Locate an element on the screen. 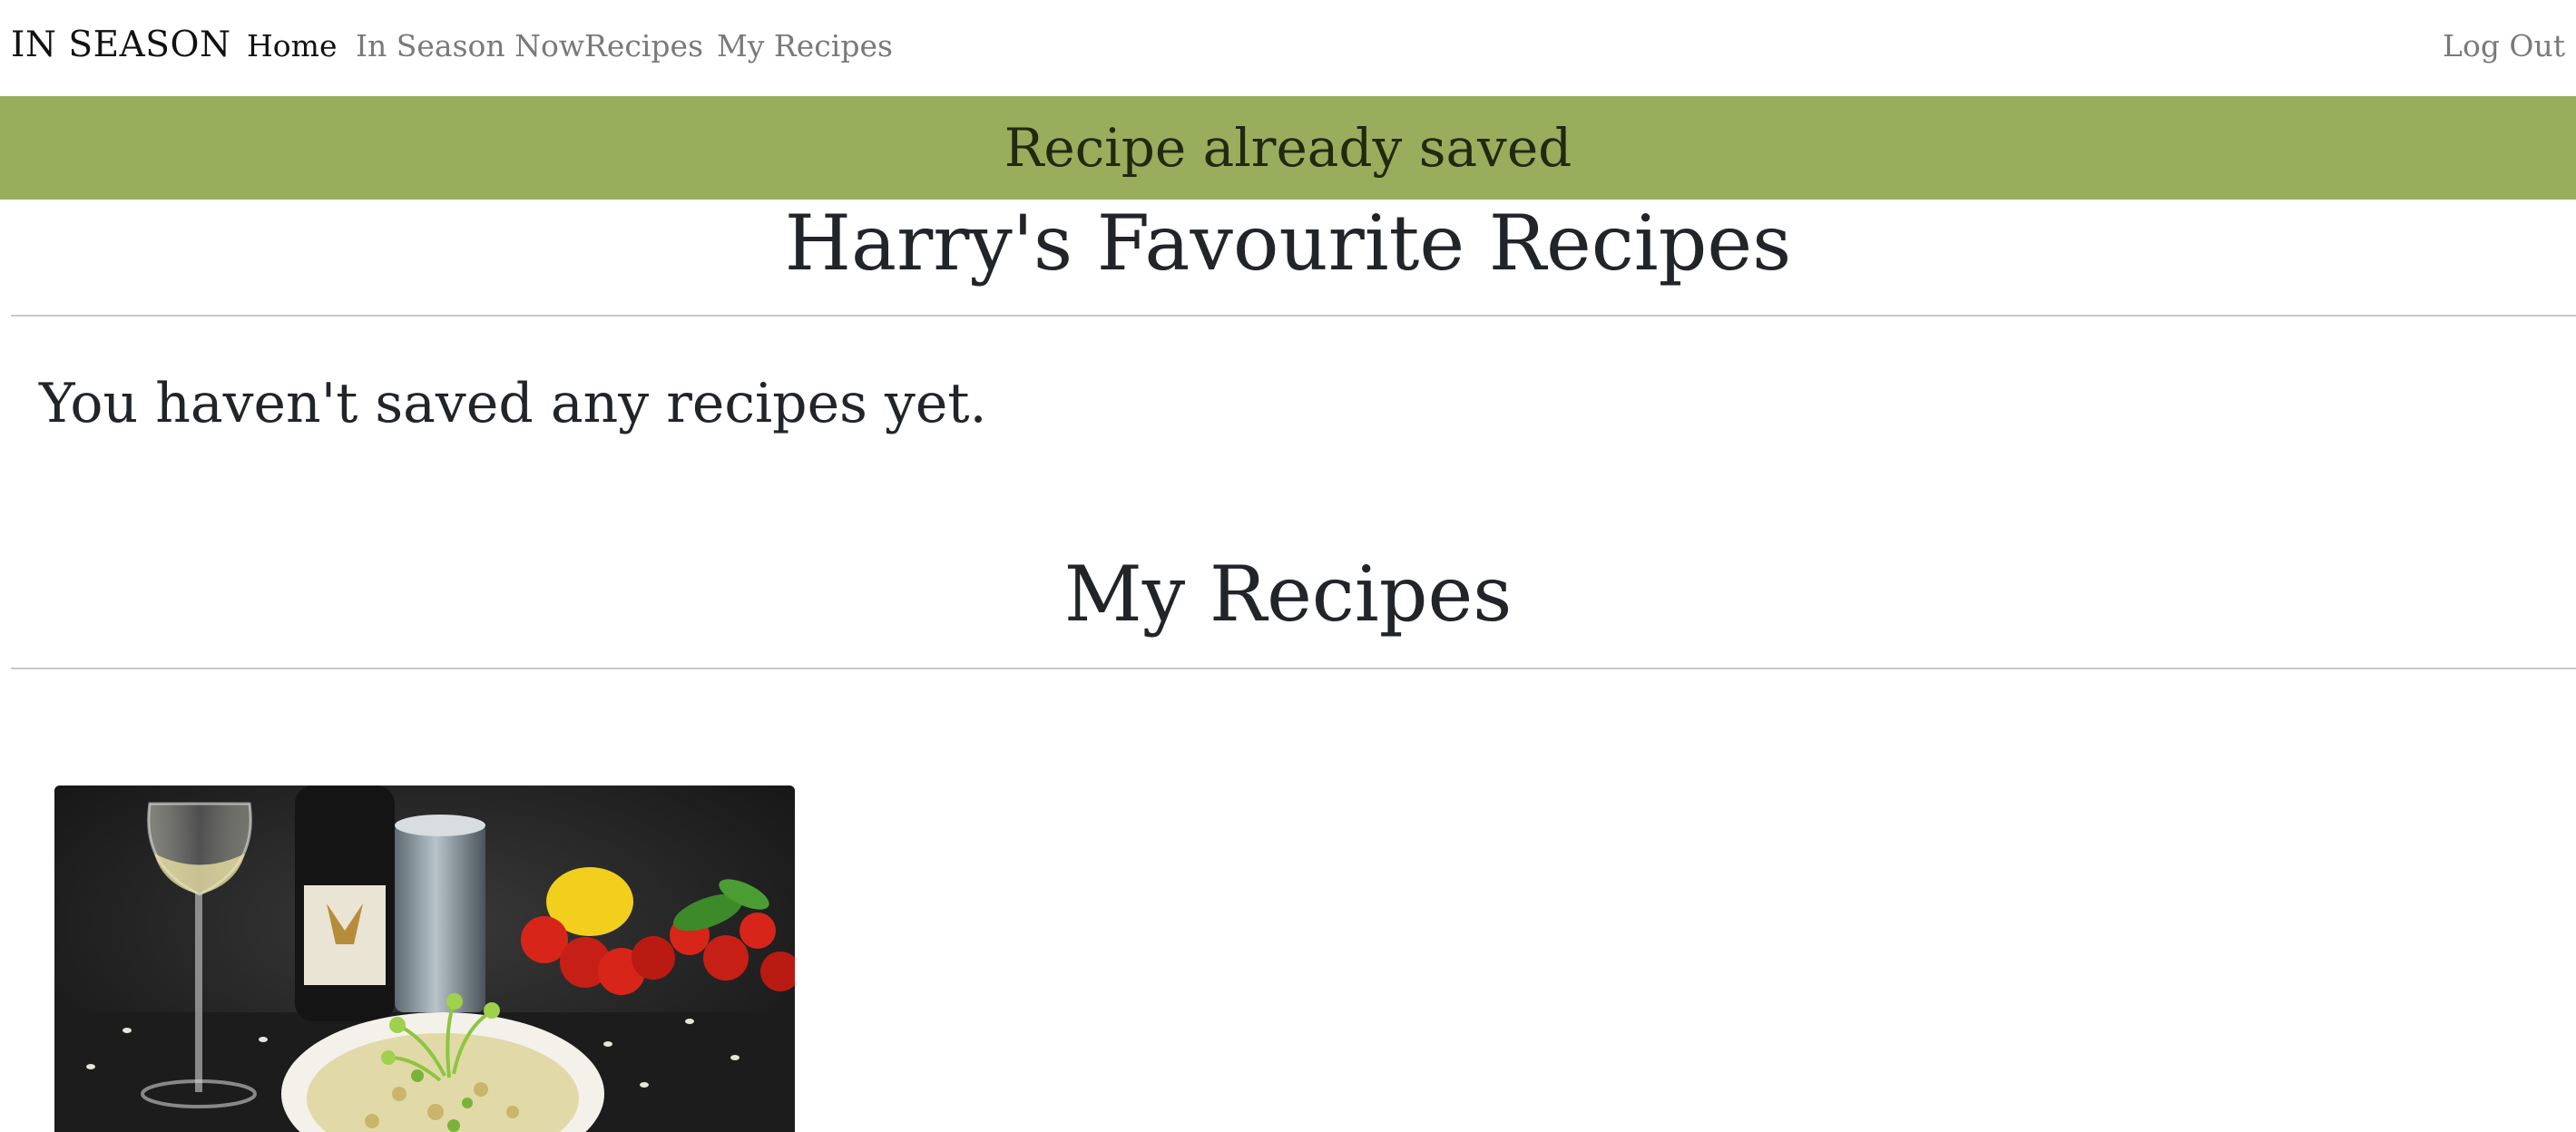 The height and width of the screenshot is (1132, 2576). logout-link: Log Out is located at coordinates (2504, 46).